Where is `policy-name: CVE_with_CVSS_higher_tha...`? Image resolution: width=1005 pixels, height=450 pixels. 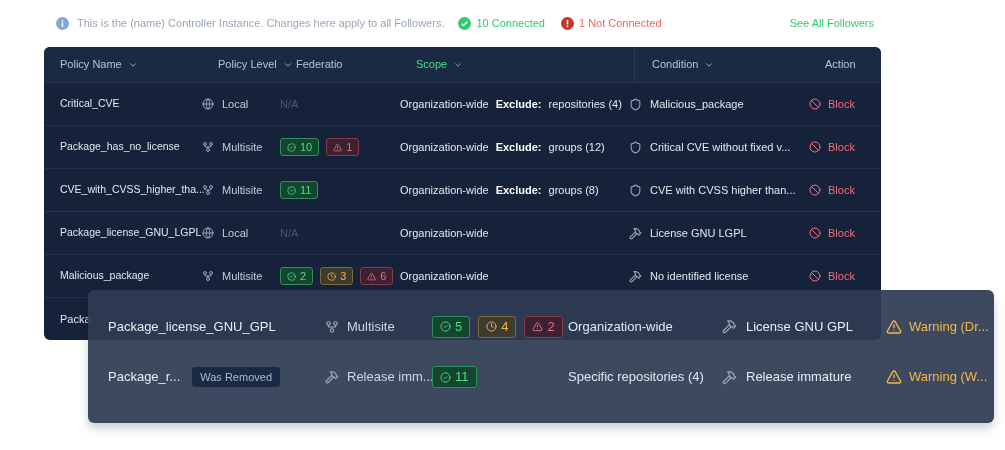
policy-name: CVE_with_CVSS_higher_tha... is located at coordinates (132, 190).